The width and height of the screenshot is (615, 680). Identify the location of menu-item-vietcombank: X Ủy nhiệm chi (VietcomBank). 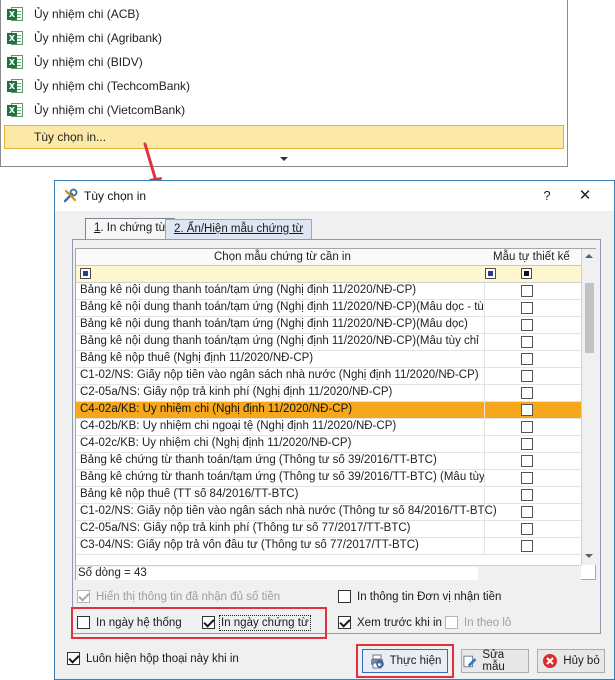
(284, 110).